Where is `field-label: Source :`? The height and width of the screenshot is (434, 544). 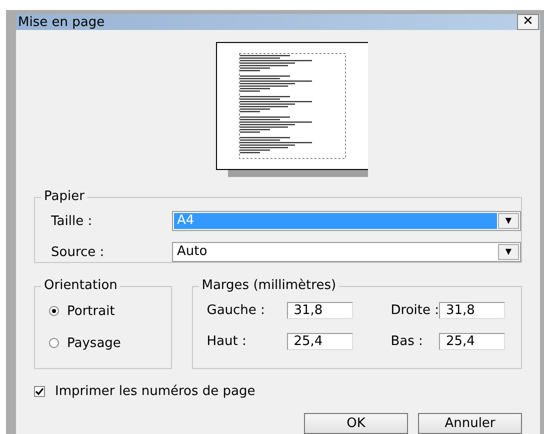 field-label: Source : is located at coordinates (78, 252).